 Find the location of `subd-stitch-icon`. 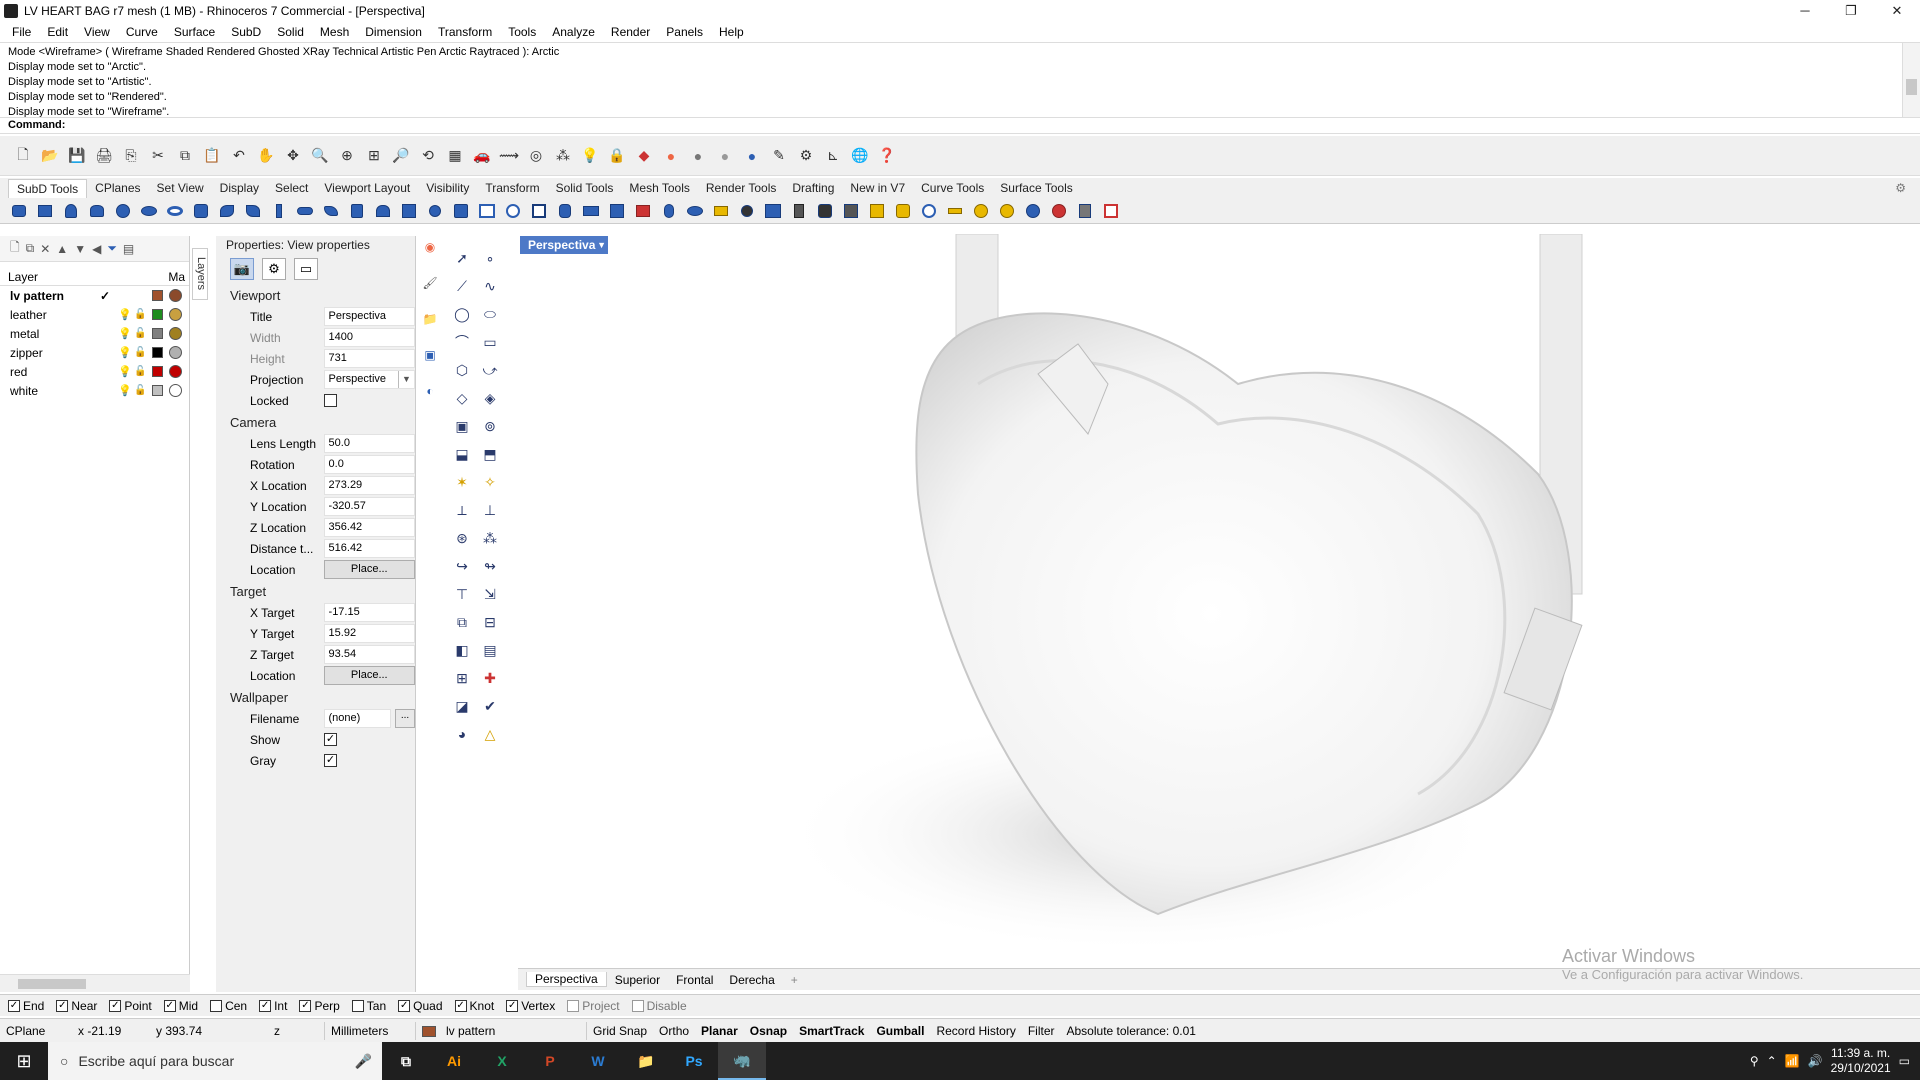

subd-stitch-icon is located at coordinates (617, 211).